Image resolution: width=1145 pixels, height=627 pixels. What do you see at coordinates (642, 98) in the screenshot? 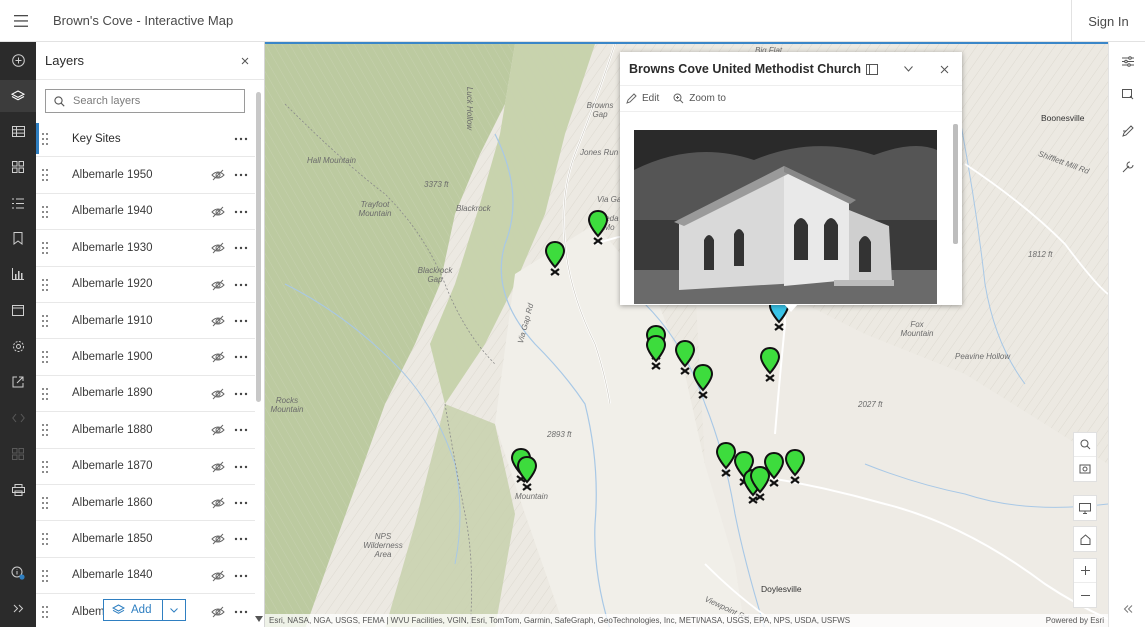
I see `edit-action: Edit` at bounding box center [642, 98].